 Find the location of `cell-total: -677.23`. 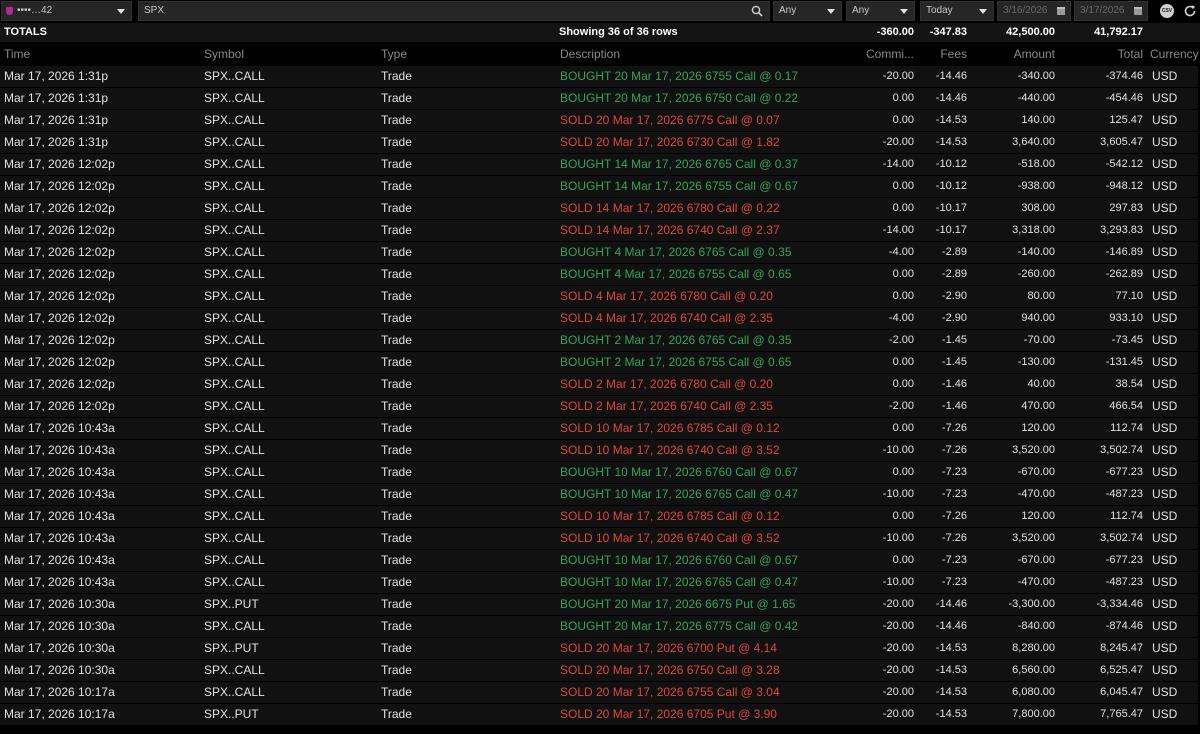

cell-total: -677.23 is located at coordinates (1124, 472).